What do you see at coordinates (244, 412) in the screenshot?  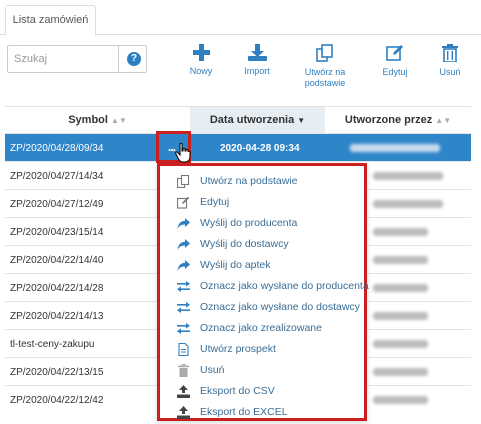 I see `menu-item-label: Eksport do EXCEL` at bounding box center [244, 412].